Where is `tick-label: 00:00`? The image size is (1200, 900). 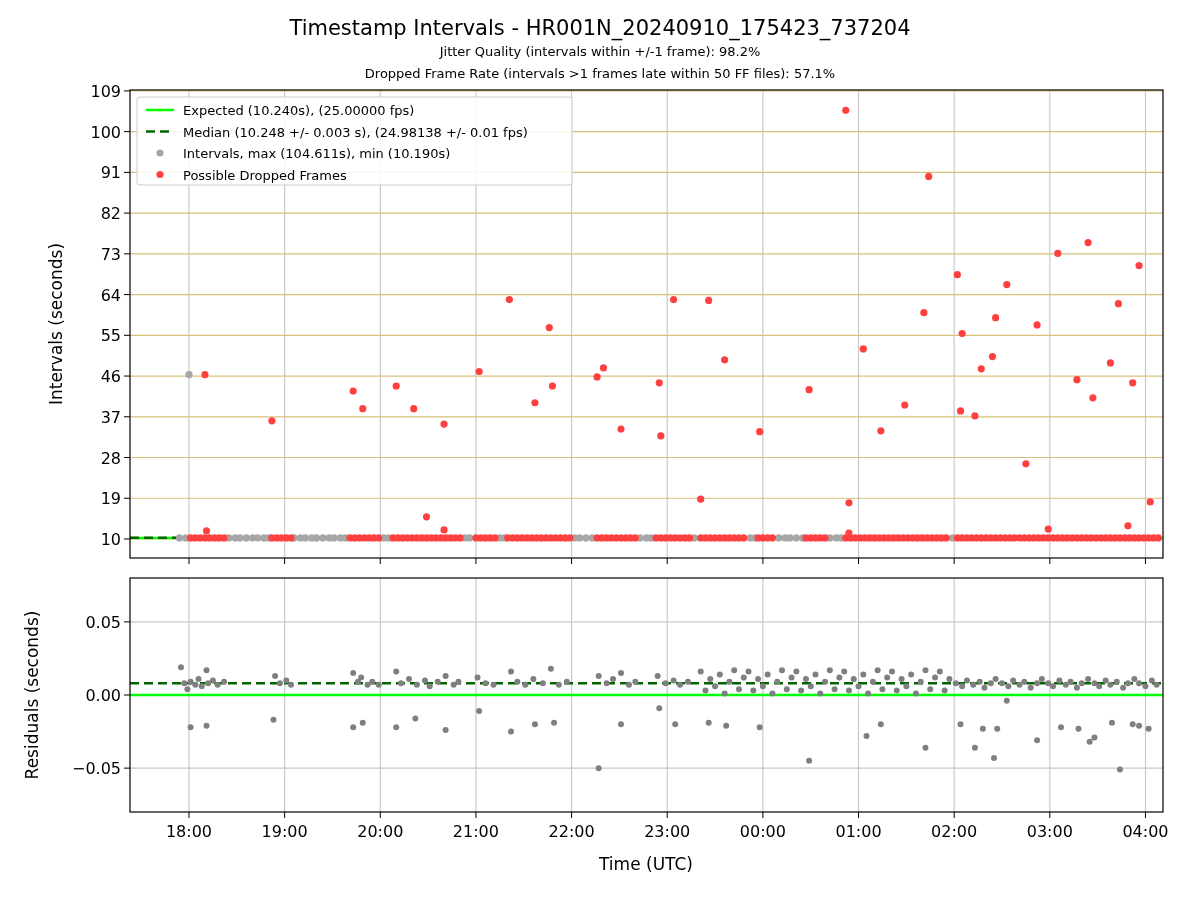
tick-label: 00:00 is located at coordinates (762, 831).